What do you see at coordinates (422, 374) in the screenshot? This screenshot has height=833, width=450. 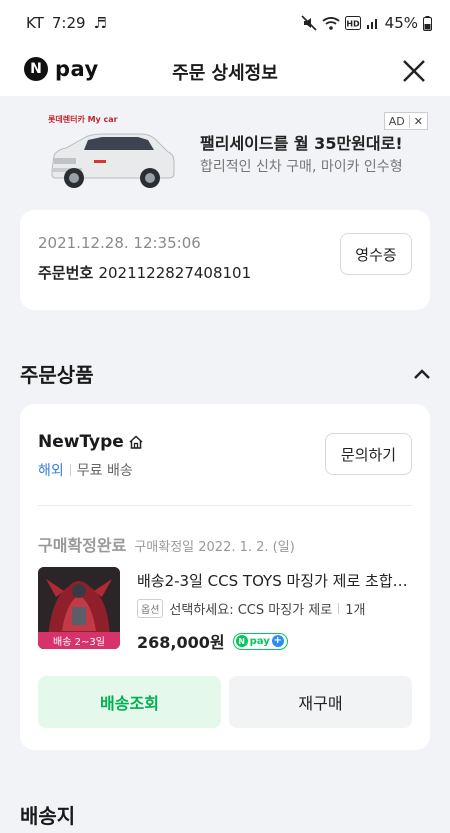 I see `chevron-up-icon` at bounding box center [422, 374].